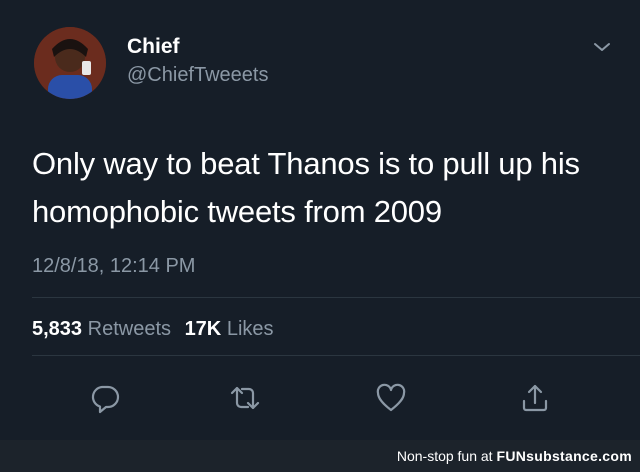 Image resolution: width=640 pixels, height=472 pixels. I want to click on brand-part-2: substance, so click(562, 456).